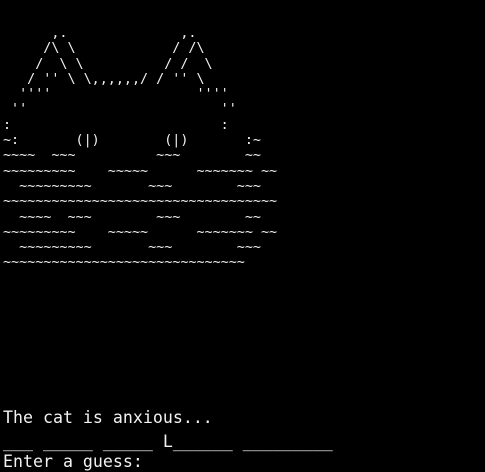 The height and width of the screenshot is (472, 485). I want to click on art-line: /\ \ / /\, so click(104, 49).